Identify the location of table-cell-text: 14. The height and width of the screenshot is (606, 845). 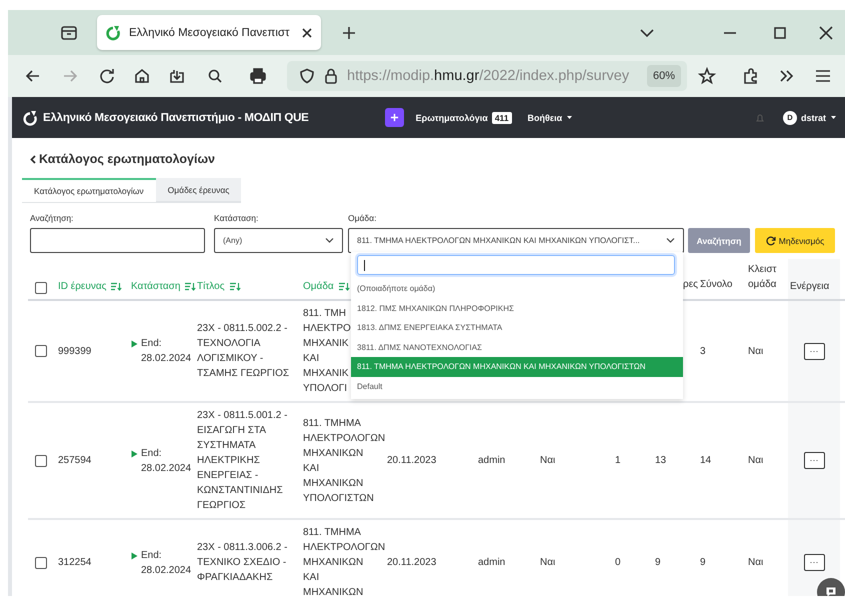
(706, 461).